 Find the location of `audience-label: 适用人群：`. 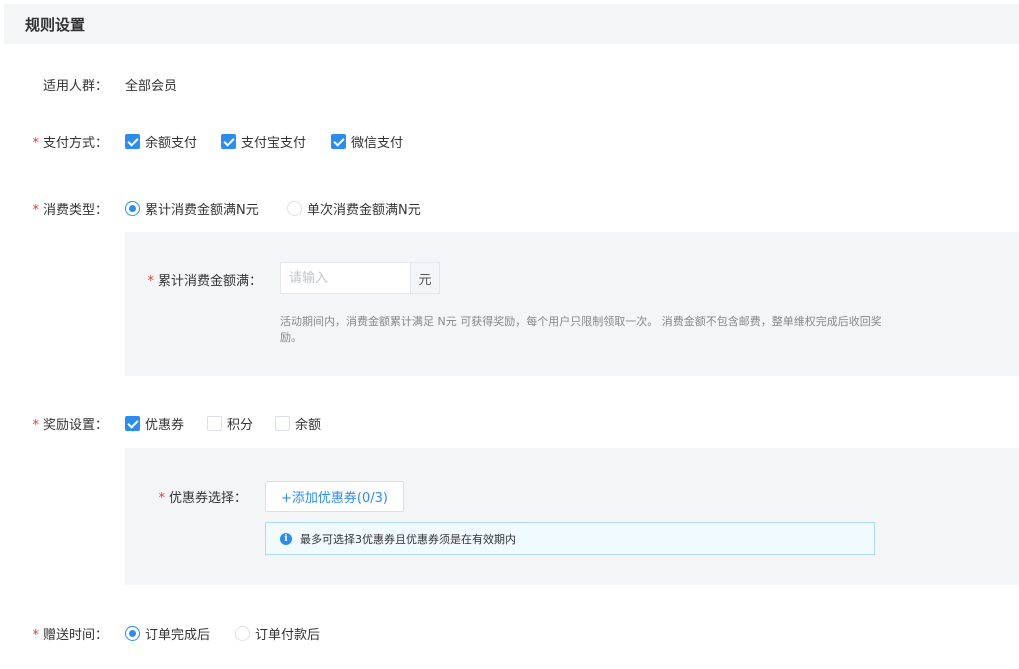

audience-label: 适用人群： is located at coordinates (75, 86).